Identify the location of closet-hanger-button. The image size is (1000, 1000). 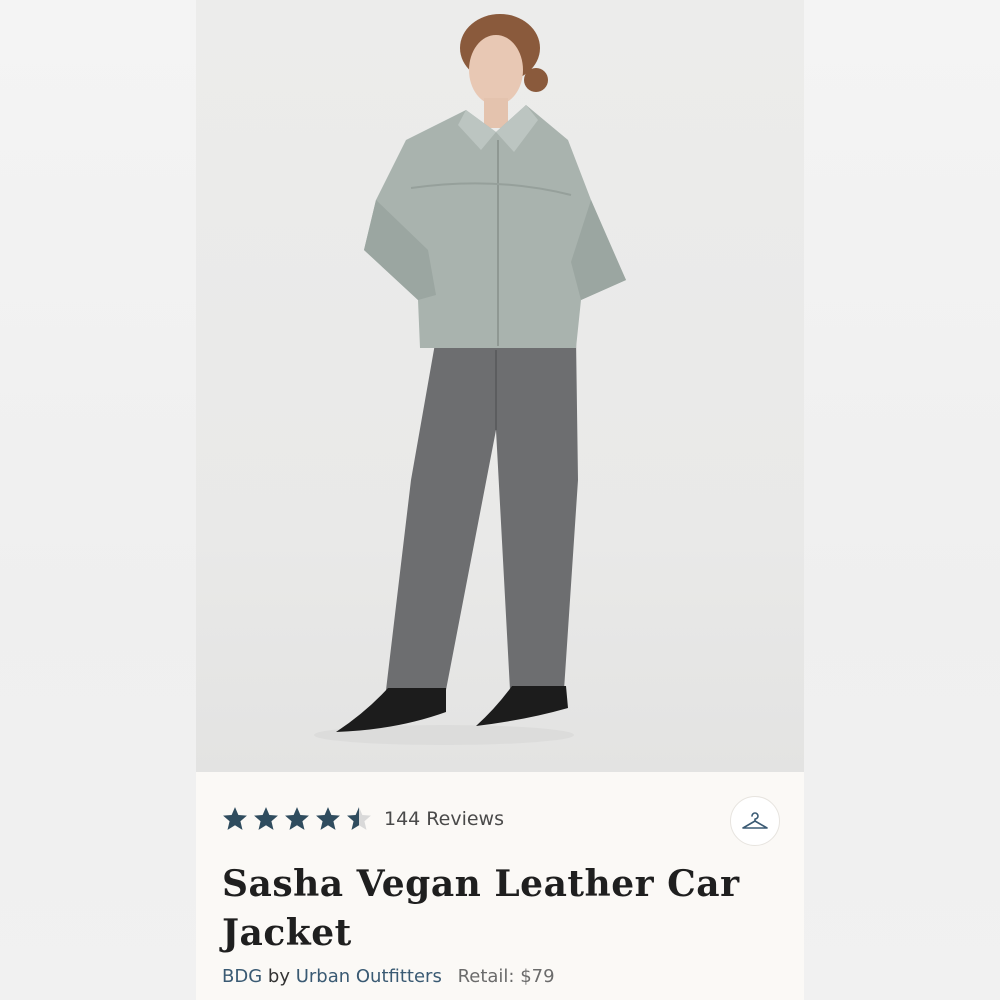
(755, 821).